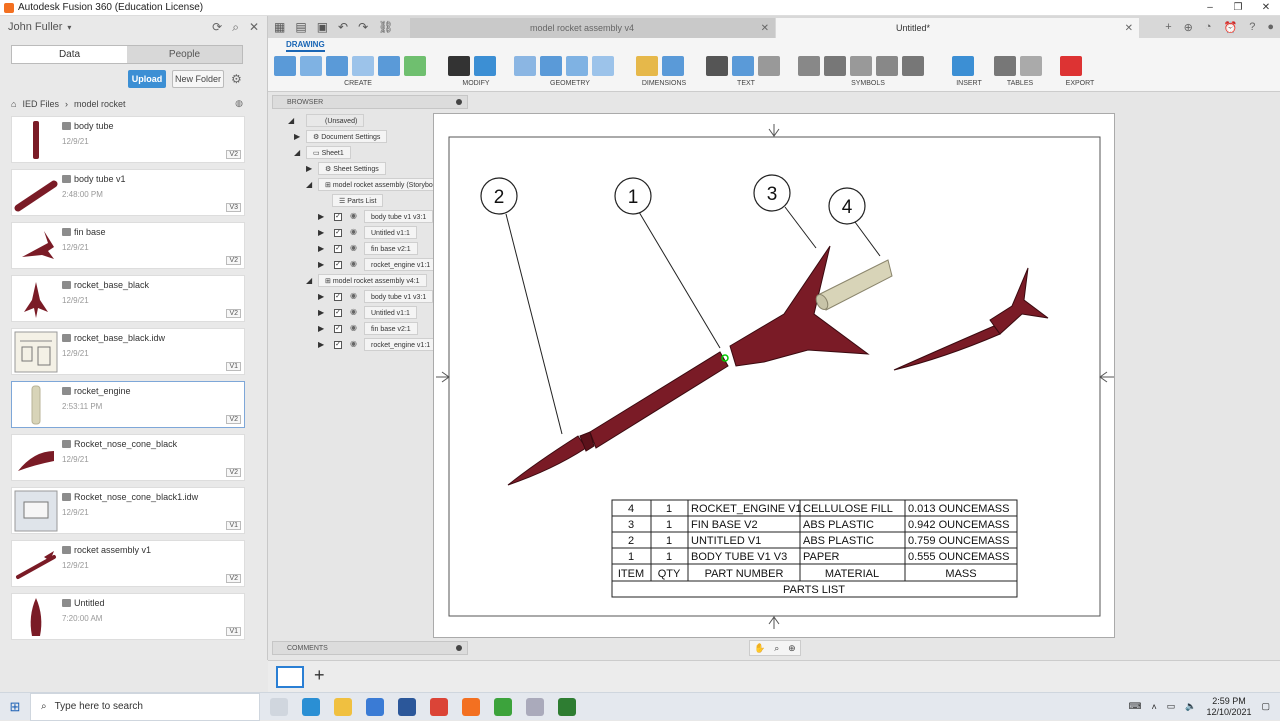  What do you see at coordinates (300, 27) in the screenshot?
I see `file-menu-icon: ▤` at bounding box center [300, 27].